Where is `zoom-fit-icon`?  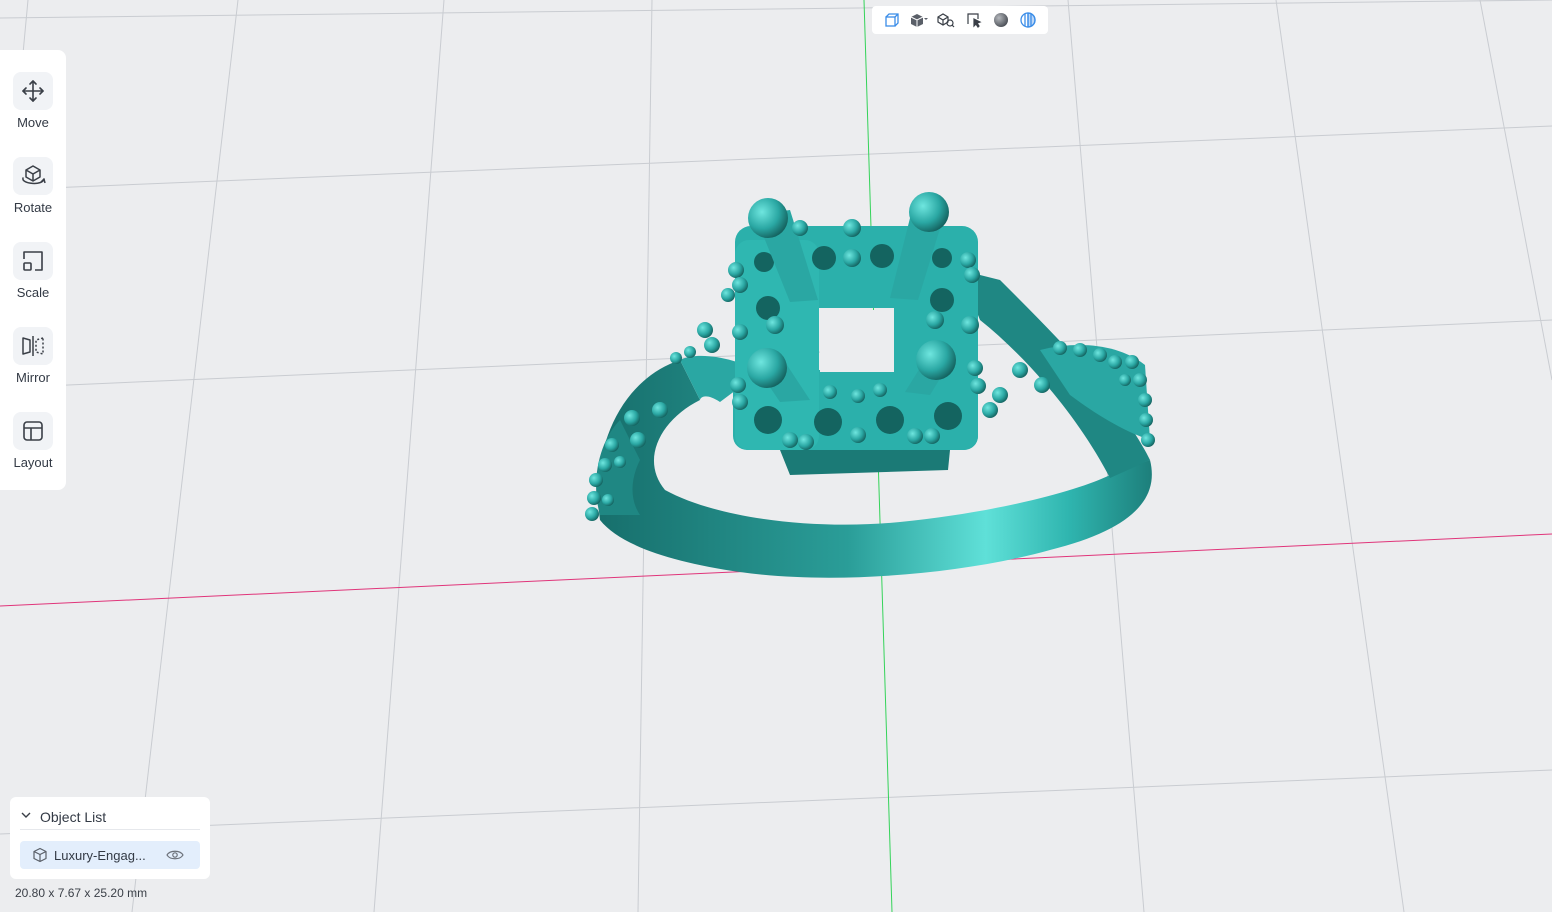
zoom-fit-icon is located at coordinates (946, 20).